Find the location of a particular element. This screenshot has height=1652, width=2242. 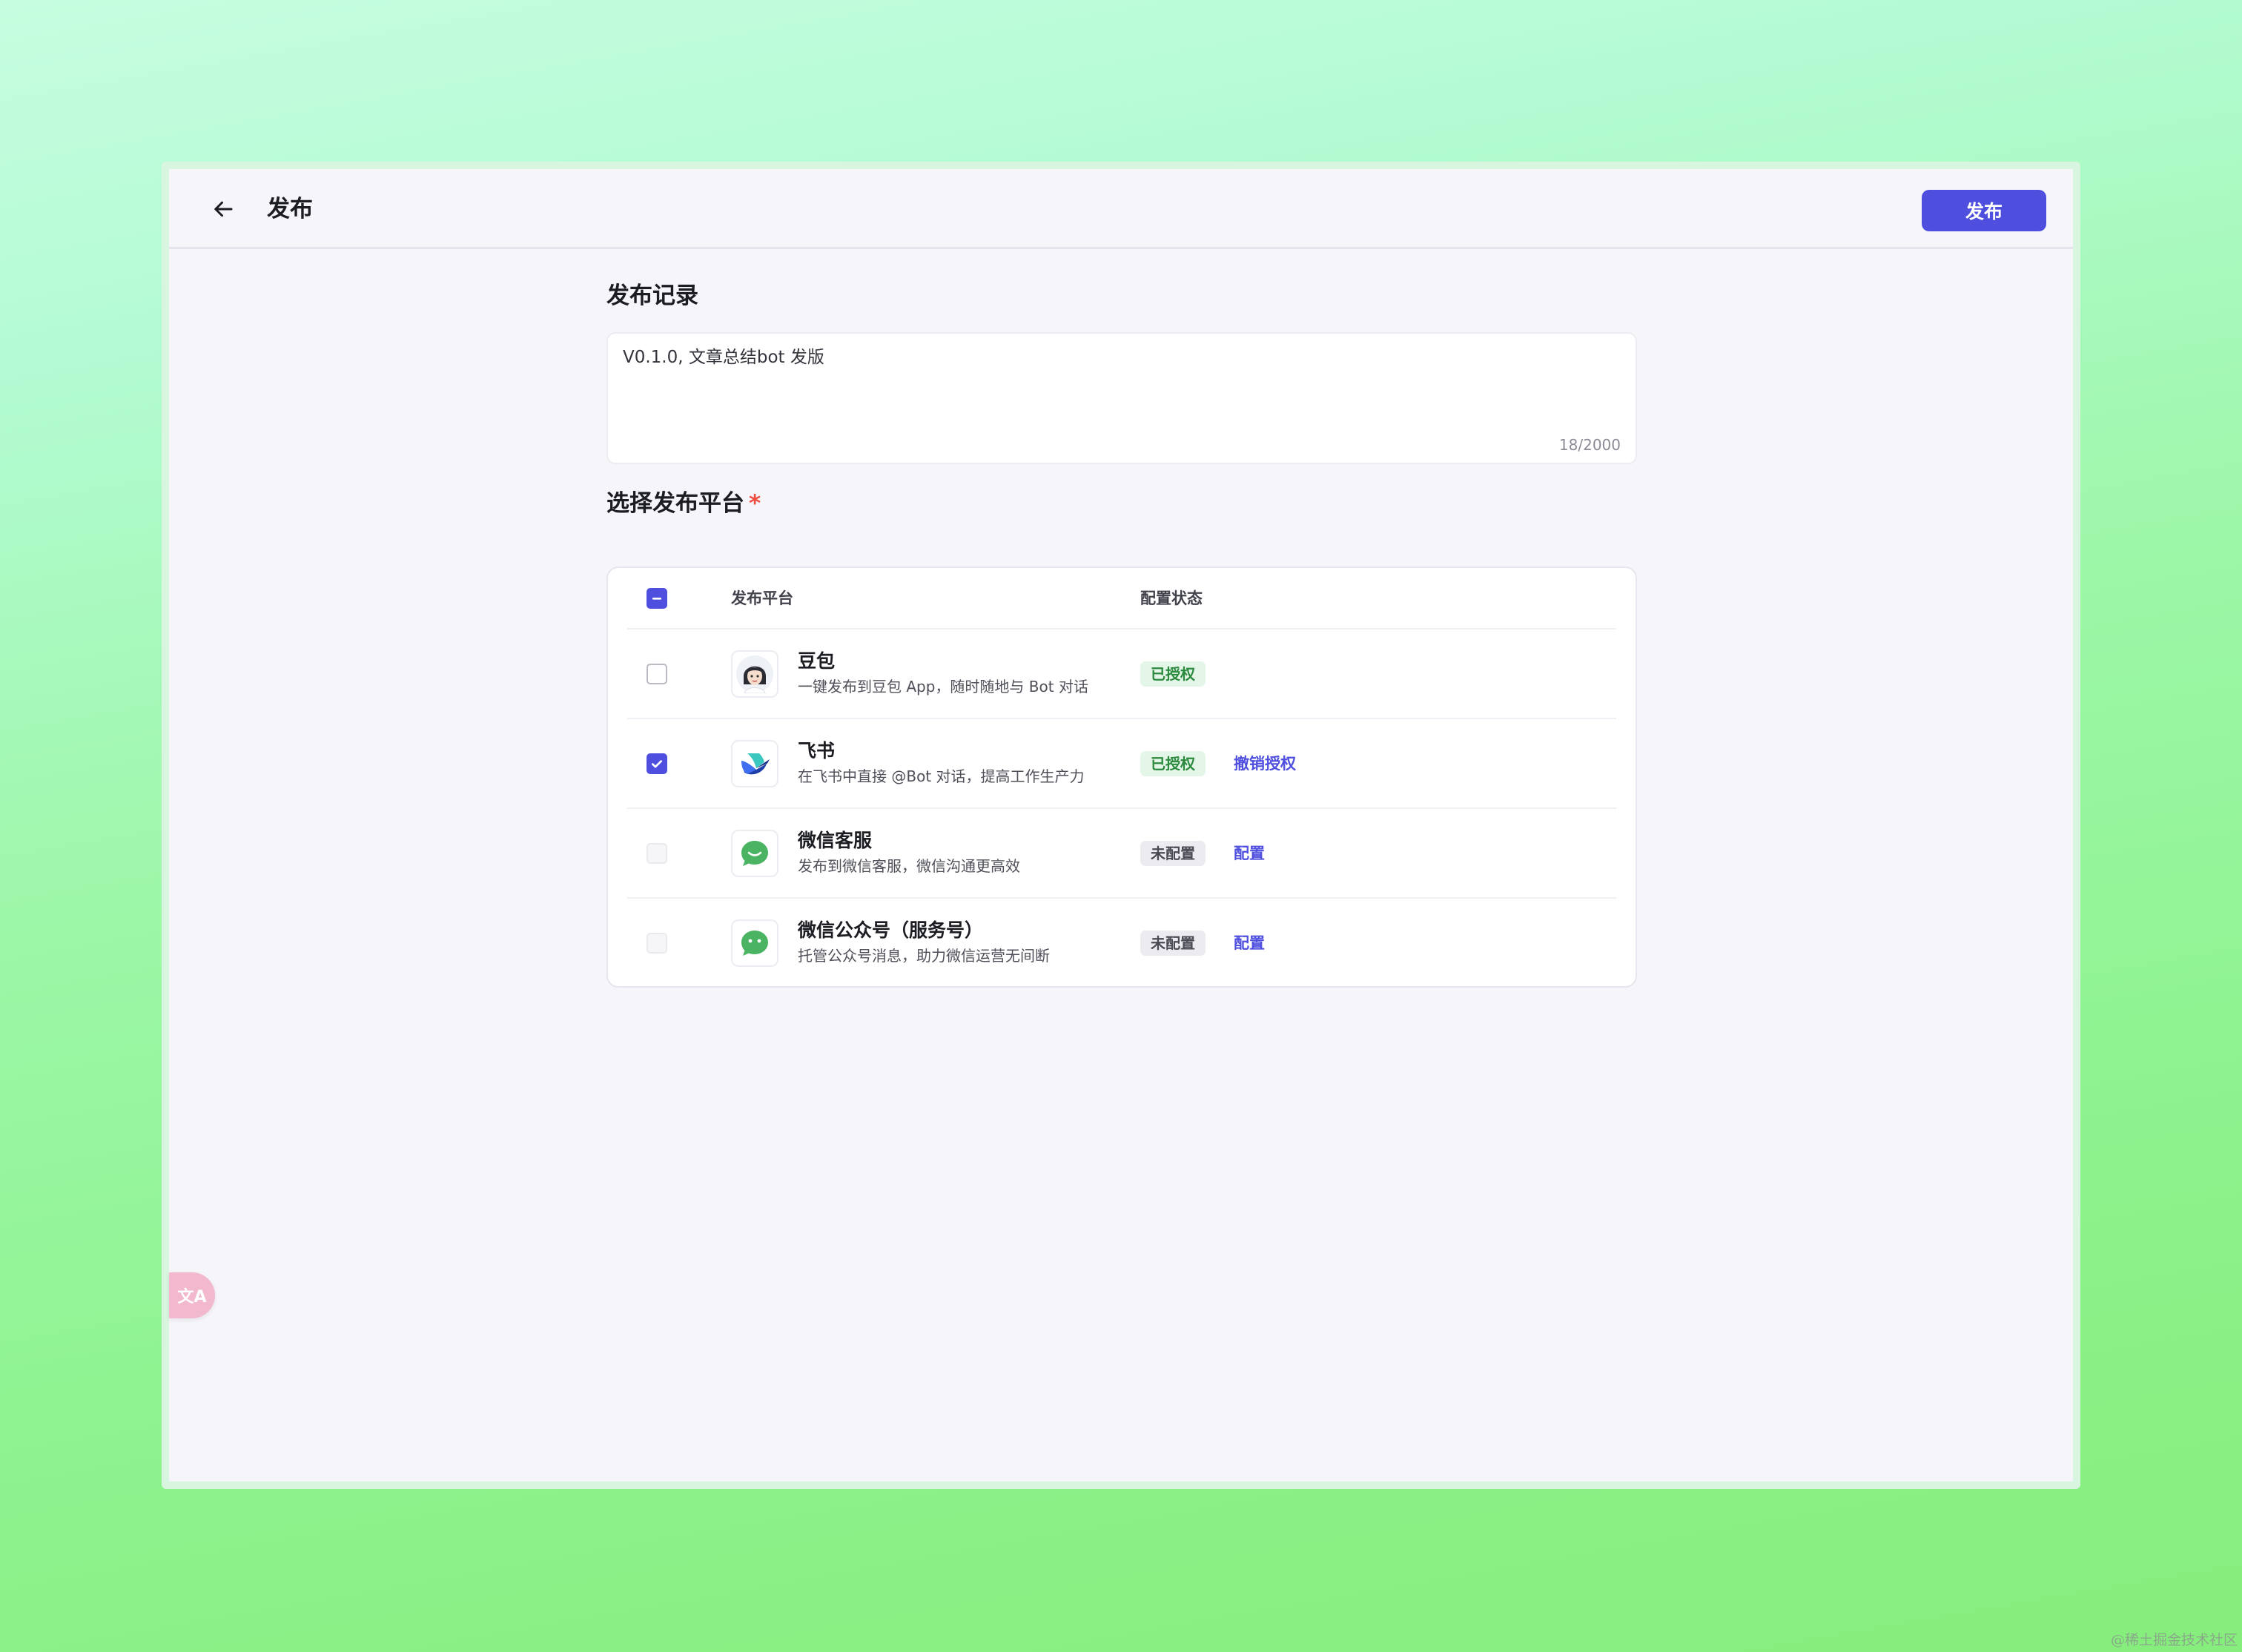

platform-name: 豆包 is located at coordinates (817, 661).